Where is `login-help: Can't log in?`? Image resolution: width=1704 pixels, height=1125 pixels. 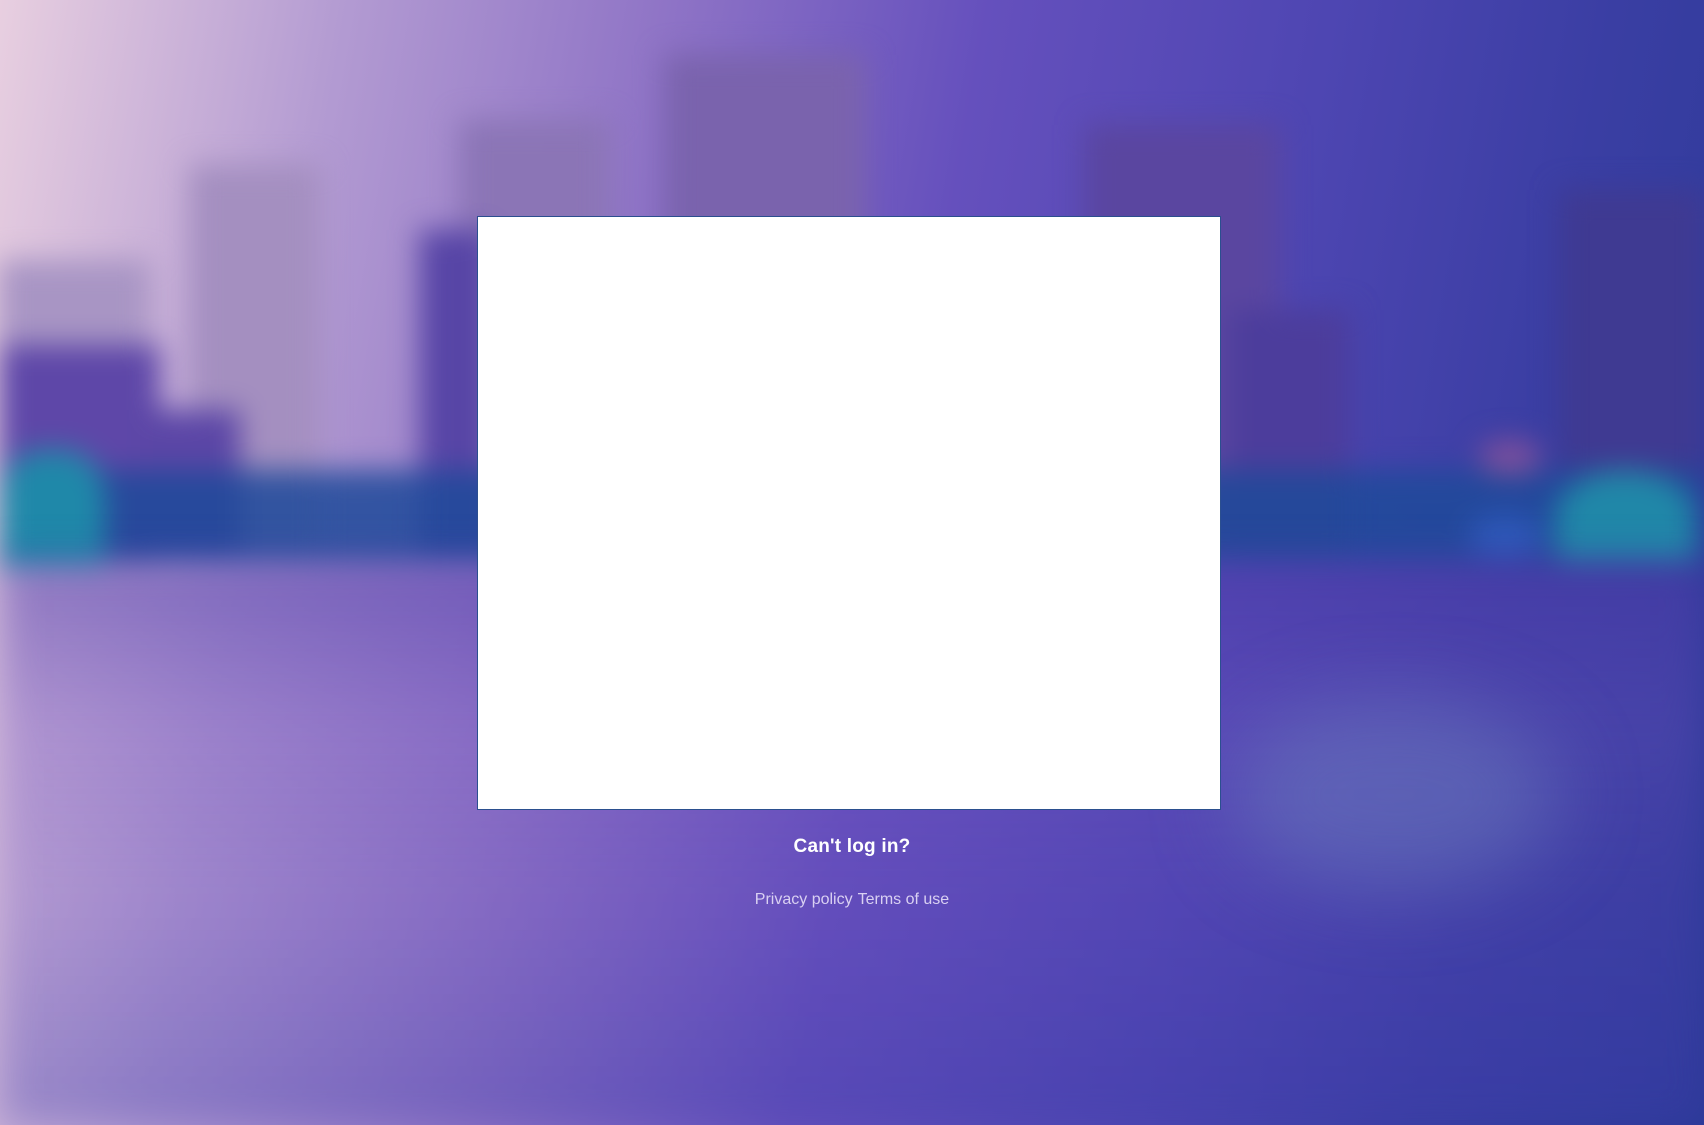 login-help: Can't log in? is located at coordinates (852, 847).